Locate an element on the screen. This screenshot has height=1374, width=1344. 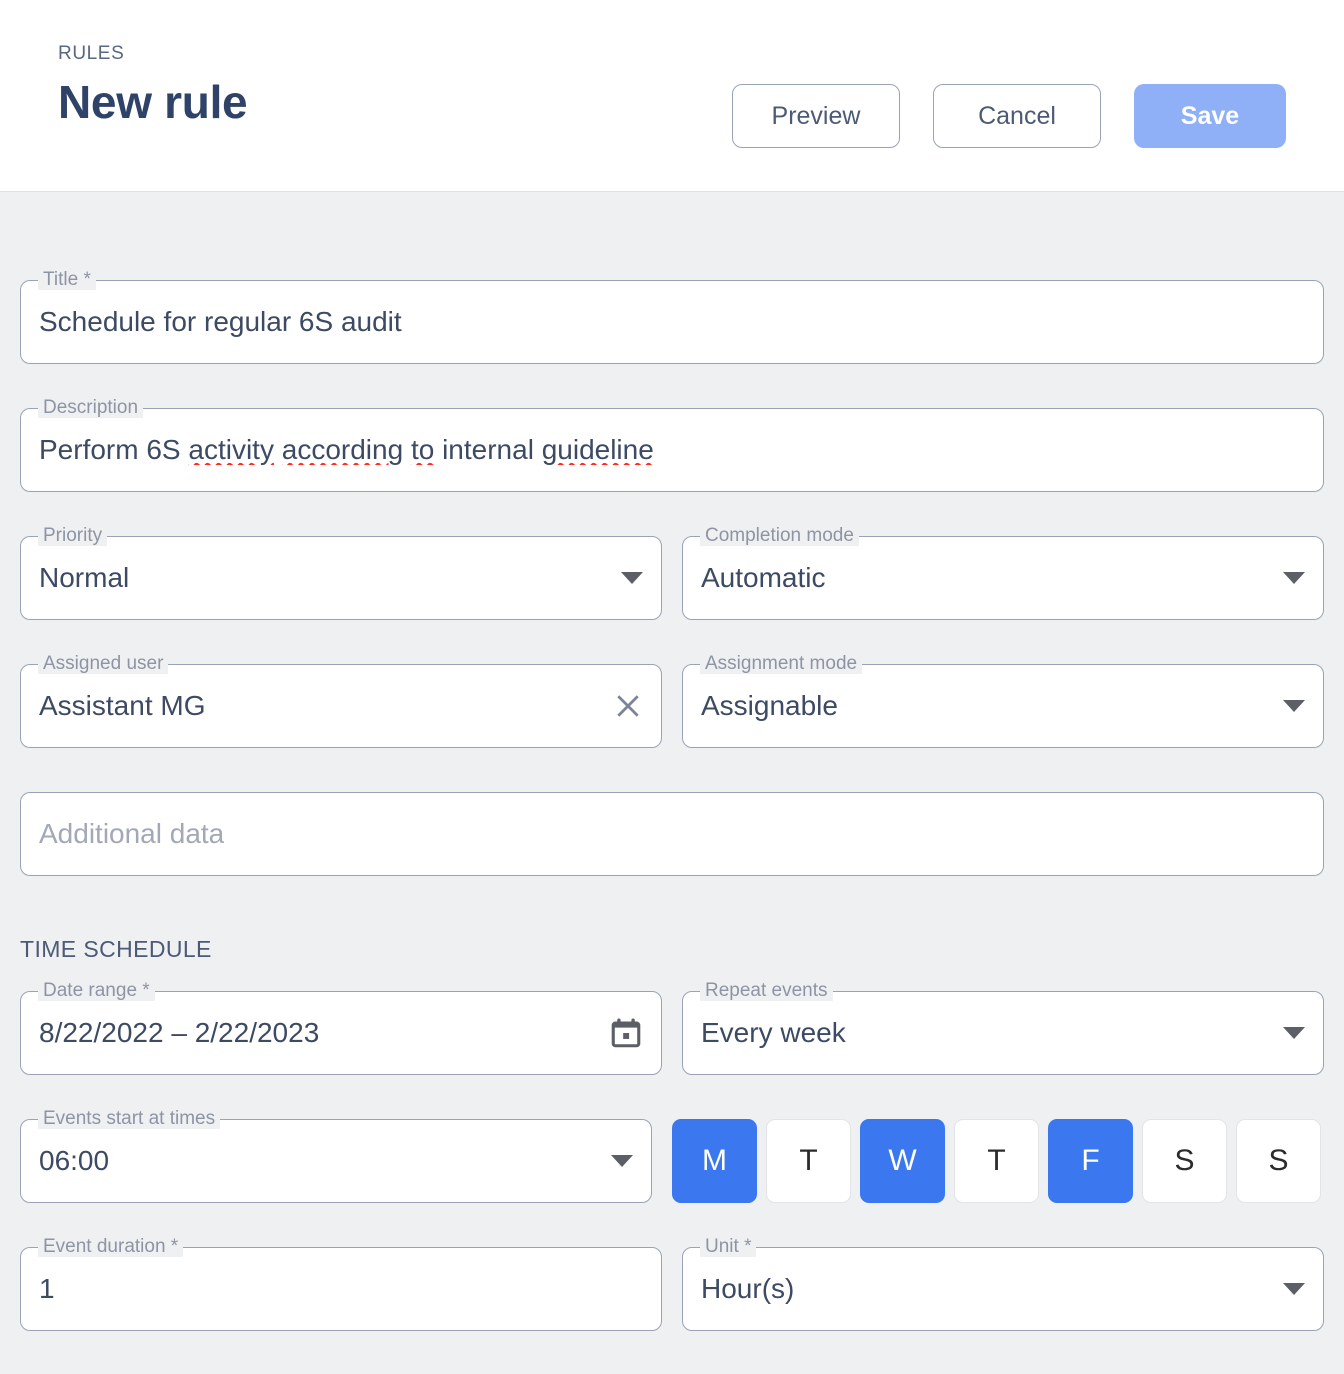
assigned-user-value: Assistant MG is located at coordinates (122, 706).